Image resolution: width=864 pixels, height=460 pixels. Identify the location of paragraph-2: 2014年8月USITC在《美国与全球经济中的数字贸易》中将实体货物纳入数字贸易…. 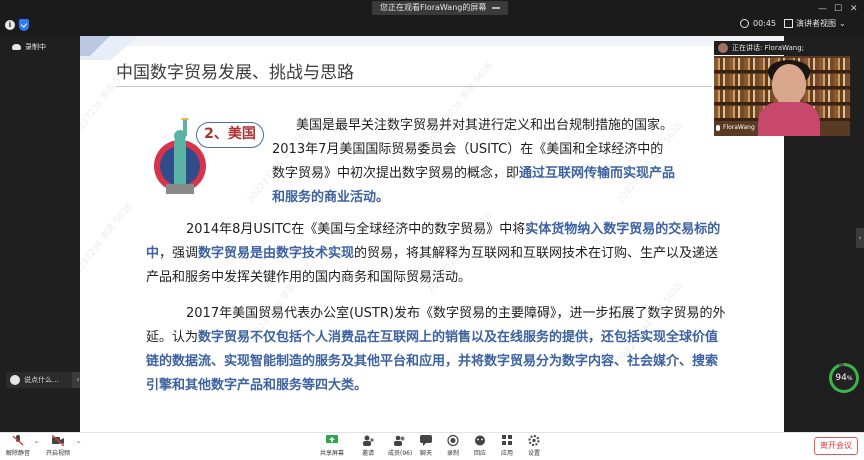
(436, 254).